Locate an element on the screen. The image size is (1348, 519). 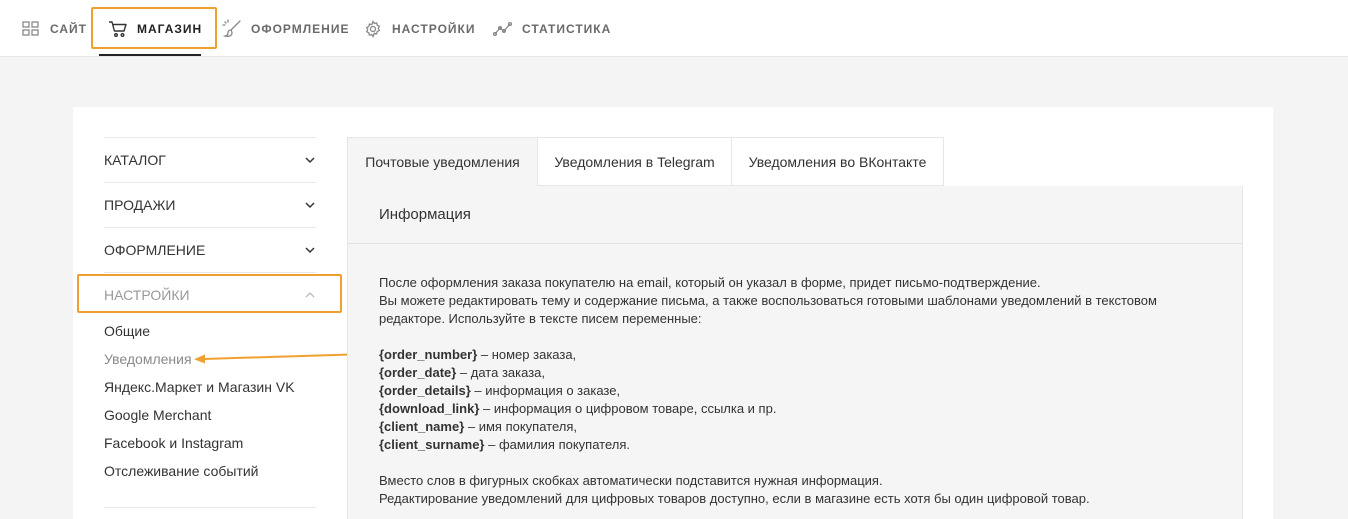
sidebar-section-label: КАТАЛОГ is located at coordinates (135, 160).